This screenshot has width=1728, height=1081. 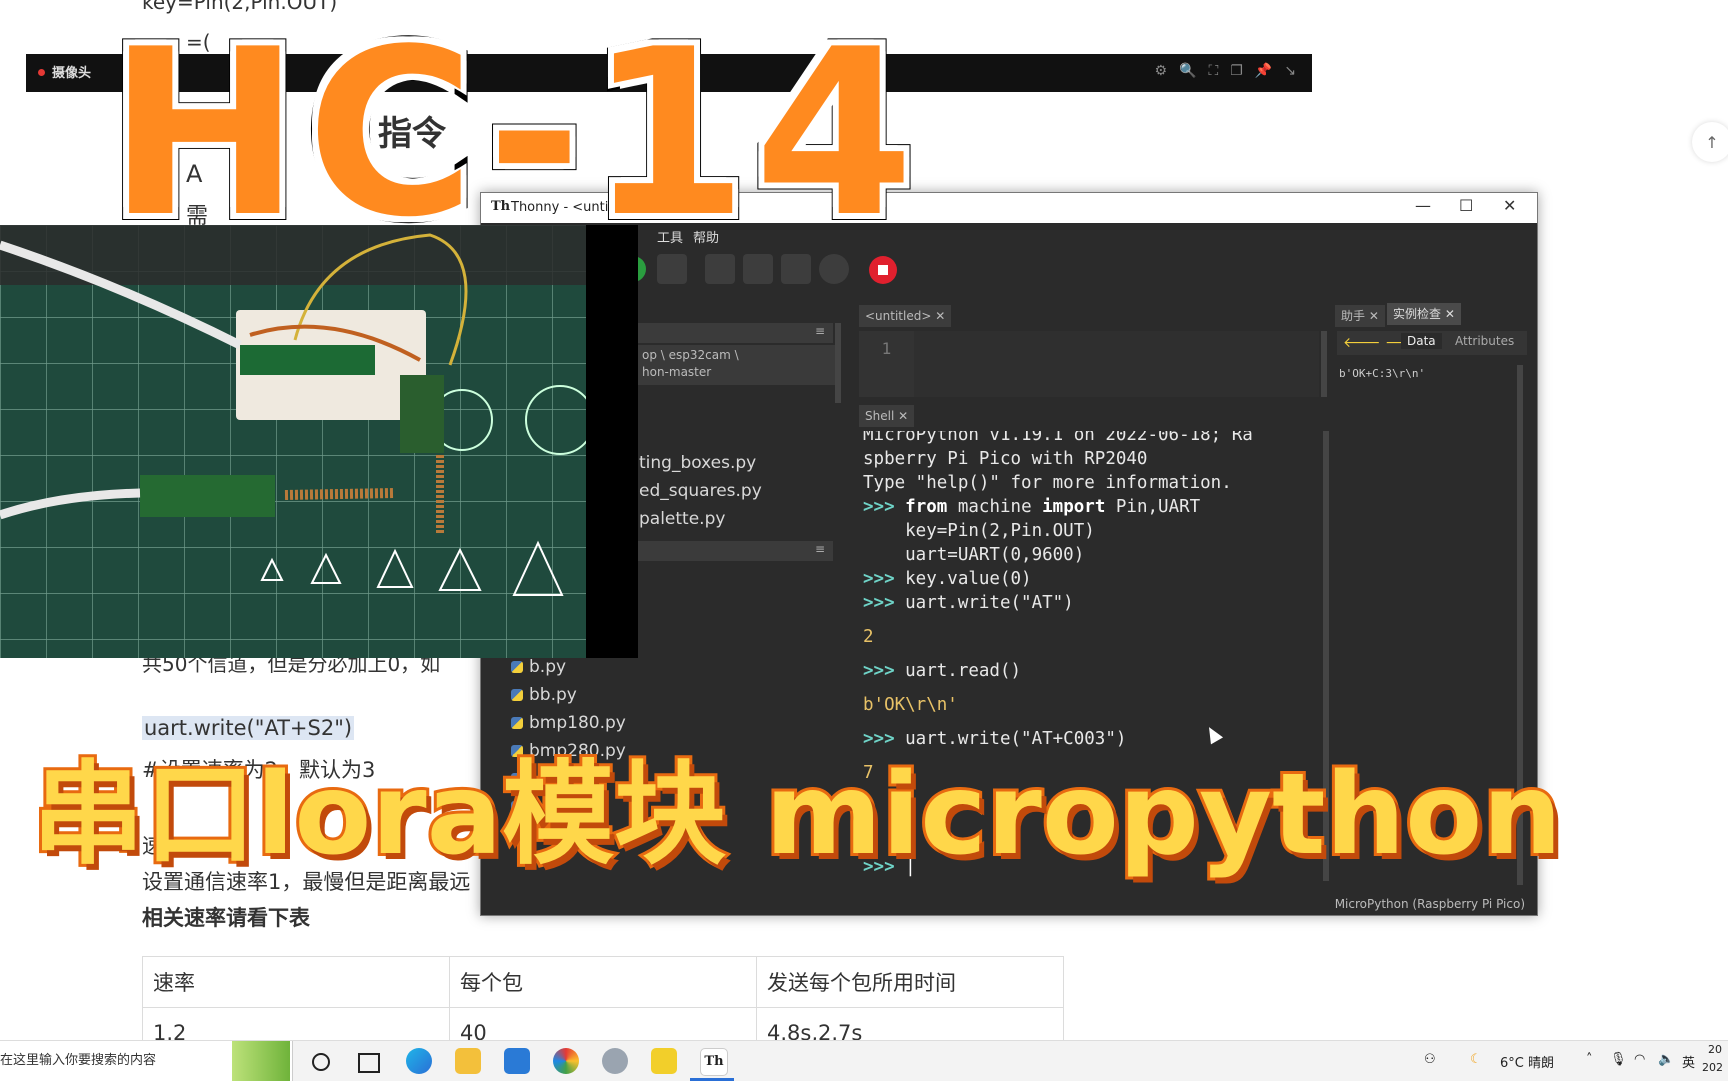 I want to click on video-subtitle: 串口lora模块 micropython, so click(x=797, y=815).